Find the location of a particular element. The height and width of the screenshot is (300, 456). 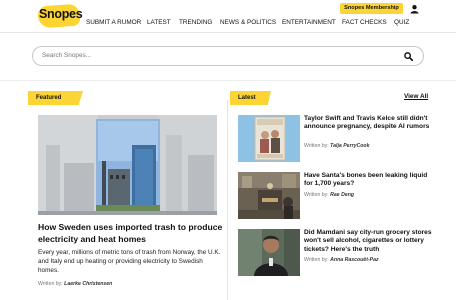

church-interior-image is located at coordinates (269, 195).